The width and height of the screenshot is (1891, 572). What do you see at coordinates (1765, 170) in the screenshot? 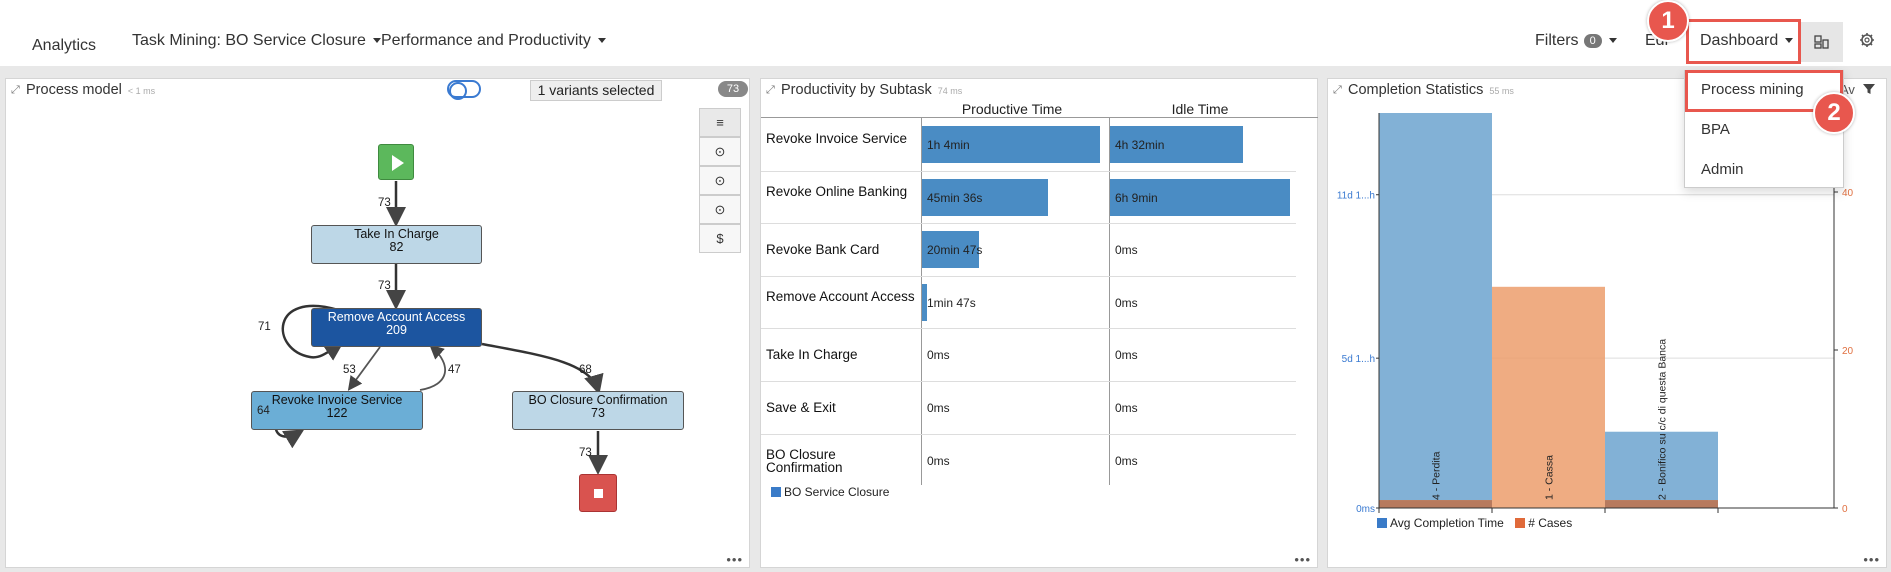
I see `menu-item-admin: Admin` at bounding box center [1765, 170].